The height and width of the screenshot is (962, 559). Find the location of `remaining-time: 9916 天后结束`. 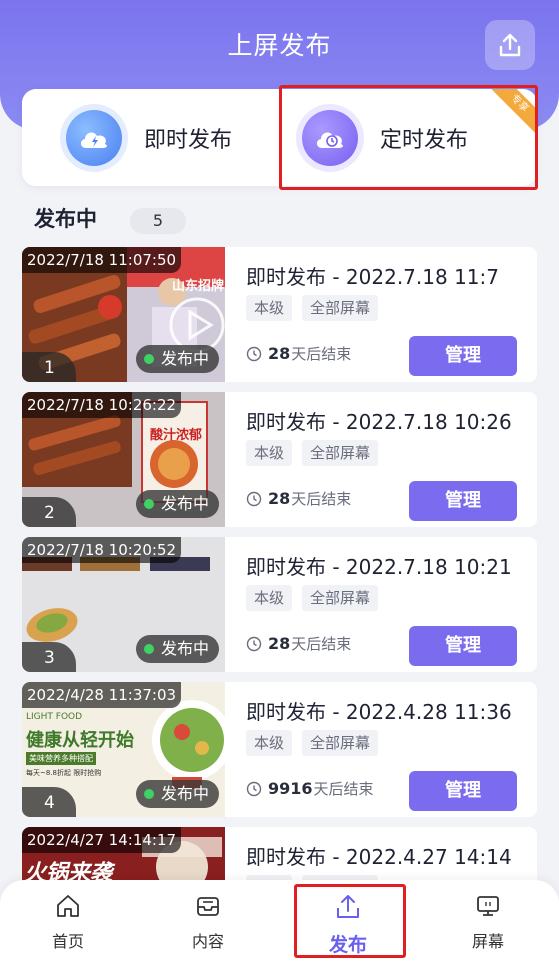

remaining-time: 9916 天后结束 is located at coordinates (310, 788).